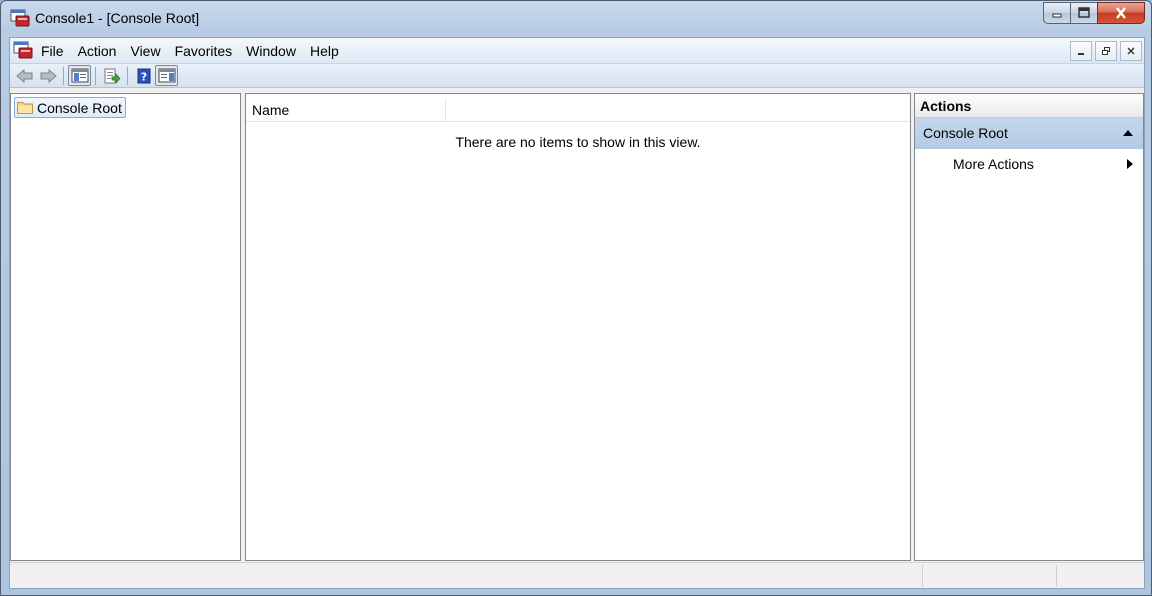 The image size is (1152, 596). Describe the element at coordinates (965, 133) in the screenshot. I see `actions-group-label: Console Root` at that location.